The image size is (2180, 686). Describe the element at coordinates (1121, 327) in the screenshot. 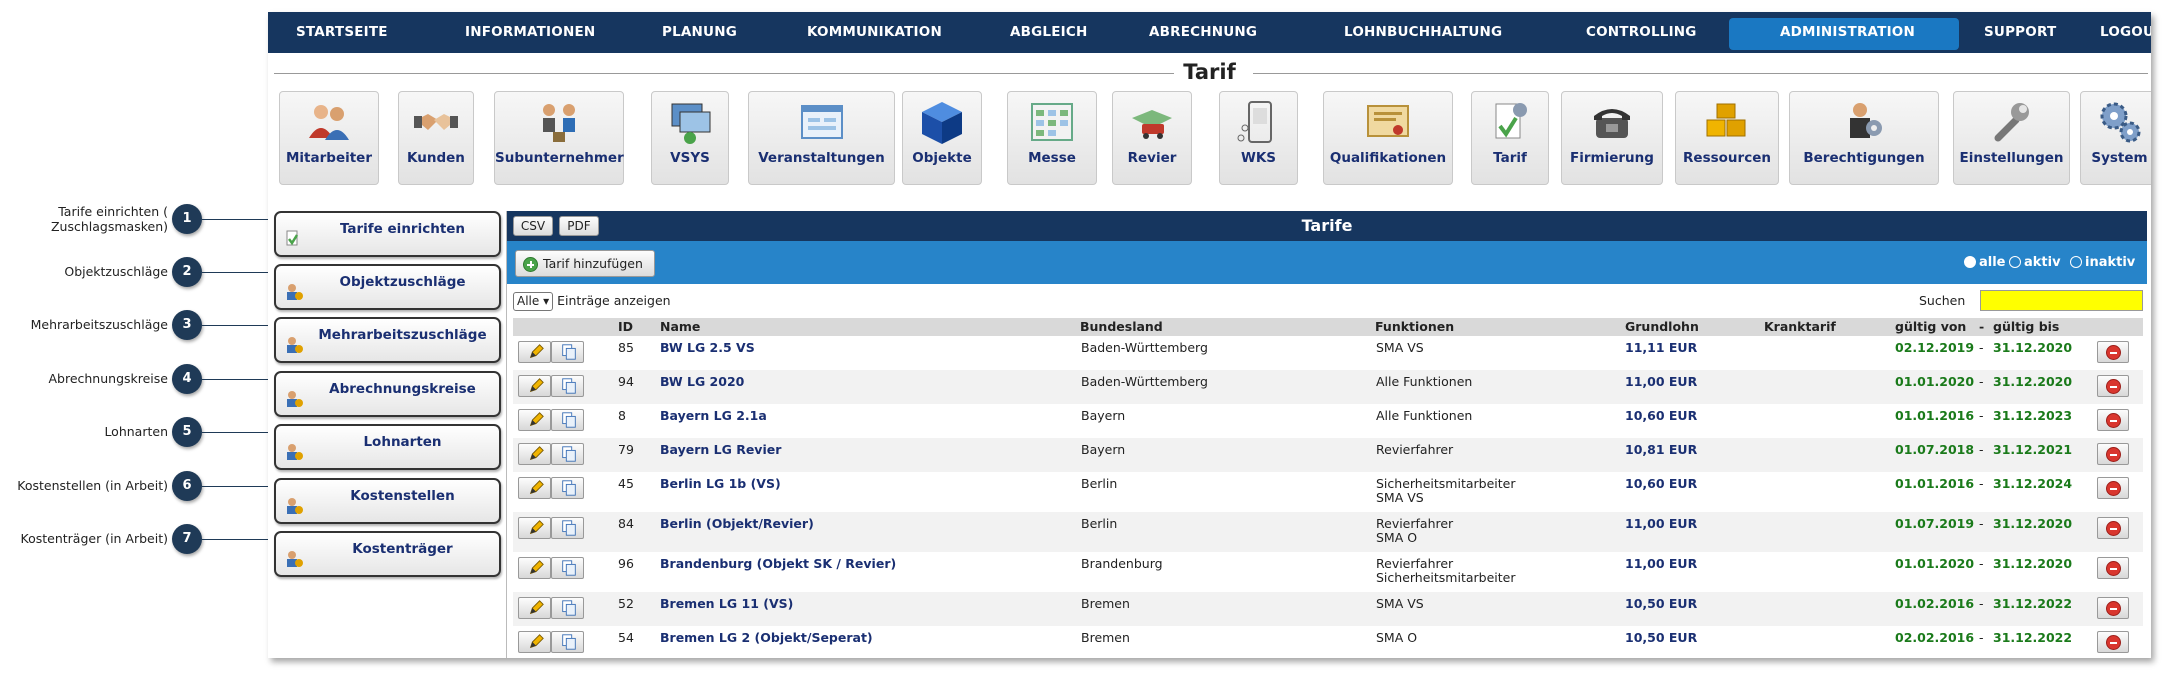

I see `col-header-bundesland: Bundesland` at that location.